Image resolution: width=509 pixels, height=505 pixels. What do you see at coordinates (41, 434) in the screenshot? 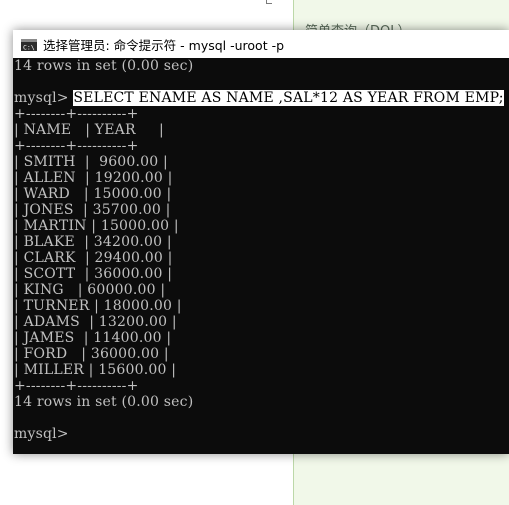
I see `console-line: mysql>` at bounding box center [41, 434].